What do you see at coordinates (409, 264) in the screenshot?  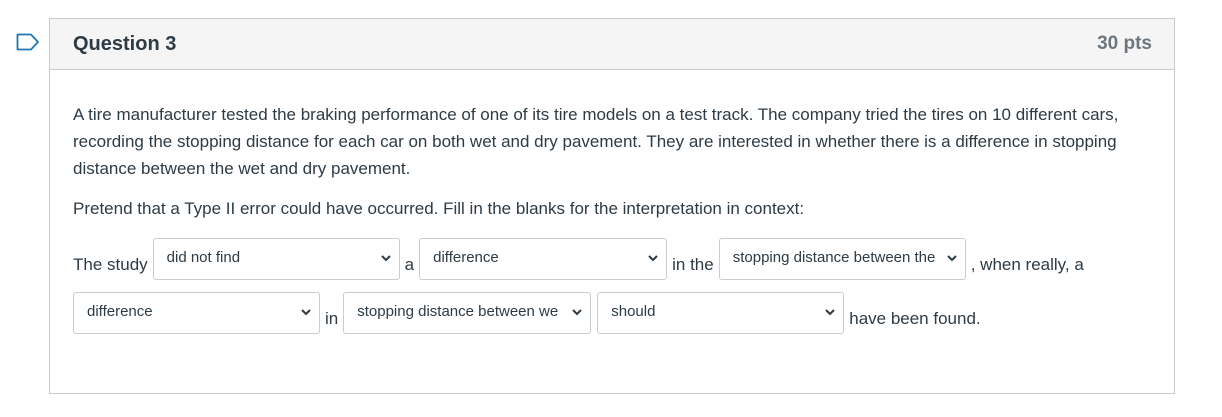 I see `sentence-text: a` at bounding box center [409, 264].